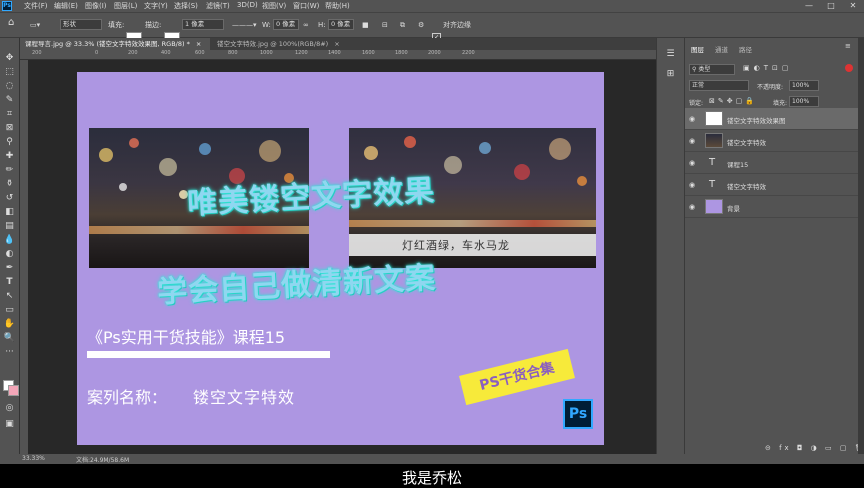 The height and width of the screenshot is (488, 864). Describe the element at coordinates (804, 101) in the screenshot. I see `fill-input: 100%` at that location.